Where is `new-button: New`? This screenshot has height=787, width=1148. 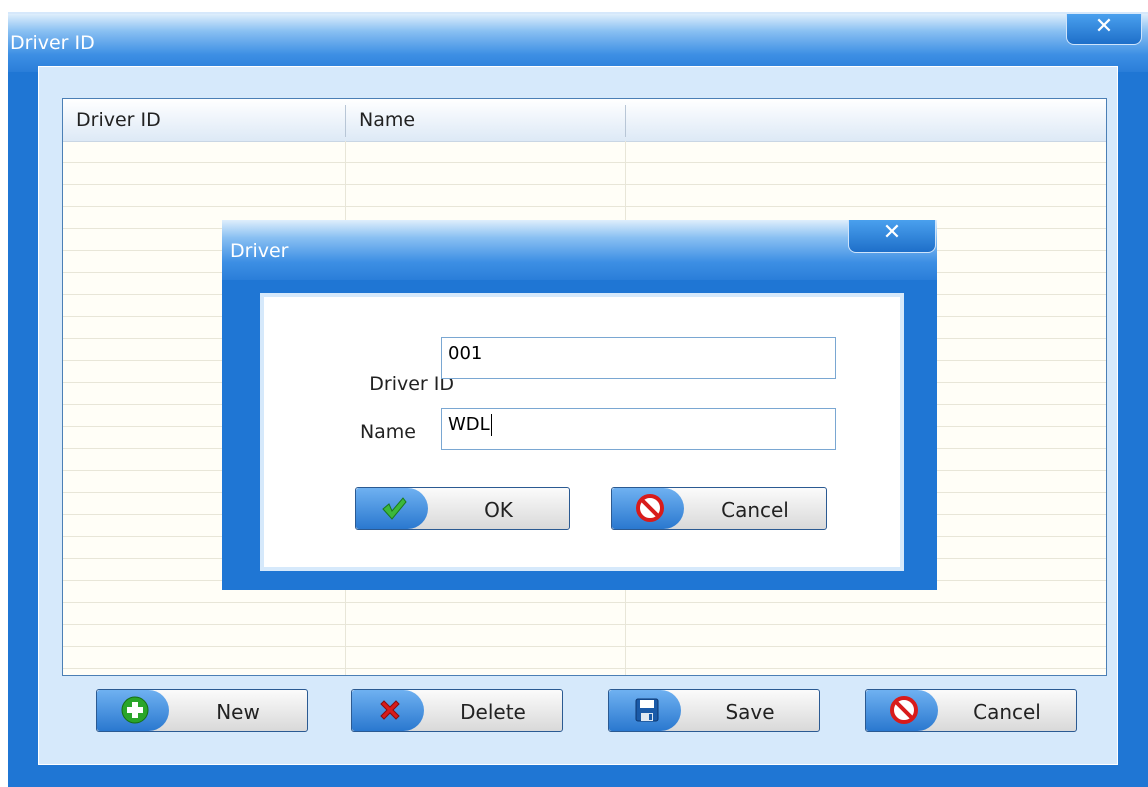
new-button: New is located at coordinates (202, 710).